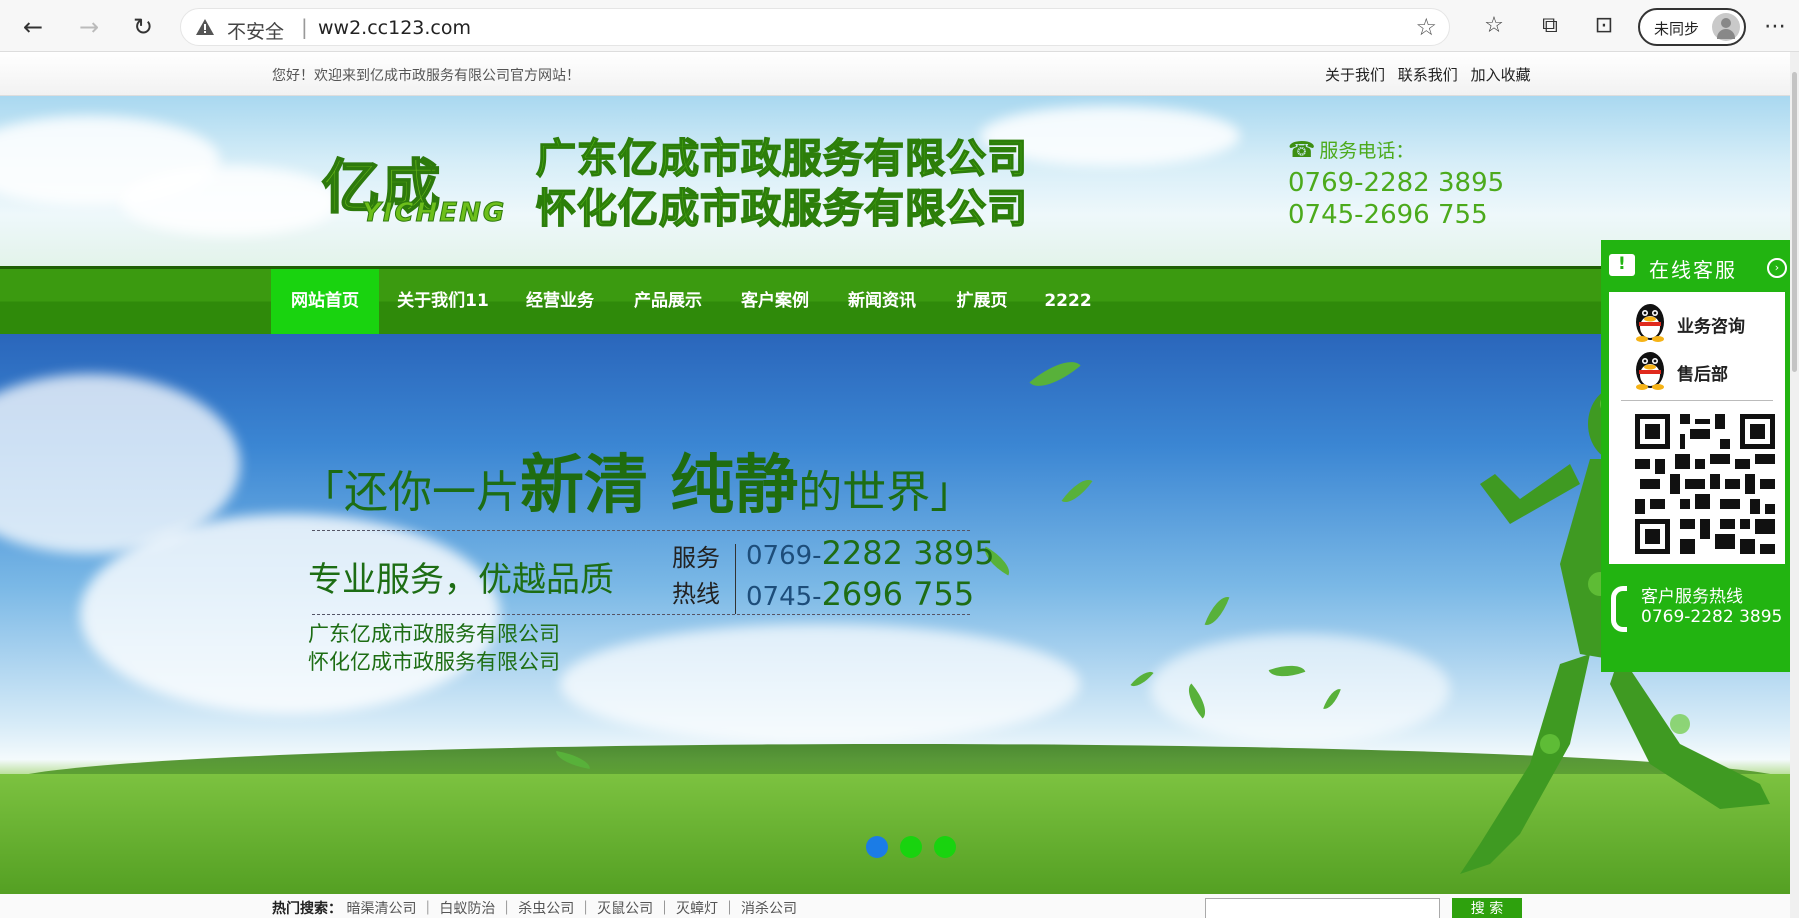 The image size is (1799, 918). I want to click on phone-number-2: 0745-2696 755, so click(1388, 215).